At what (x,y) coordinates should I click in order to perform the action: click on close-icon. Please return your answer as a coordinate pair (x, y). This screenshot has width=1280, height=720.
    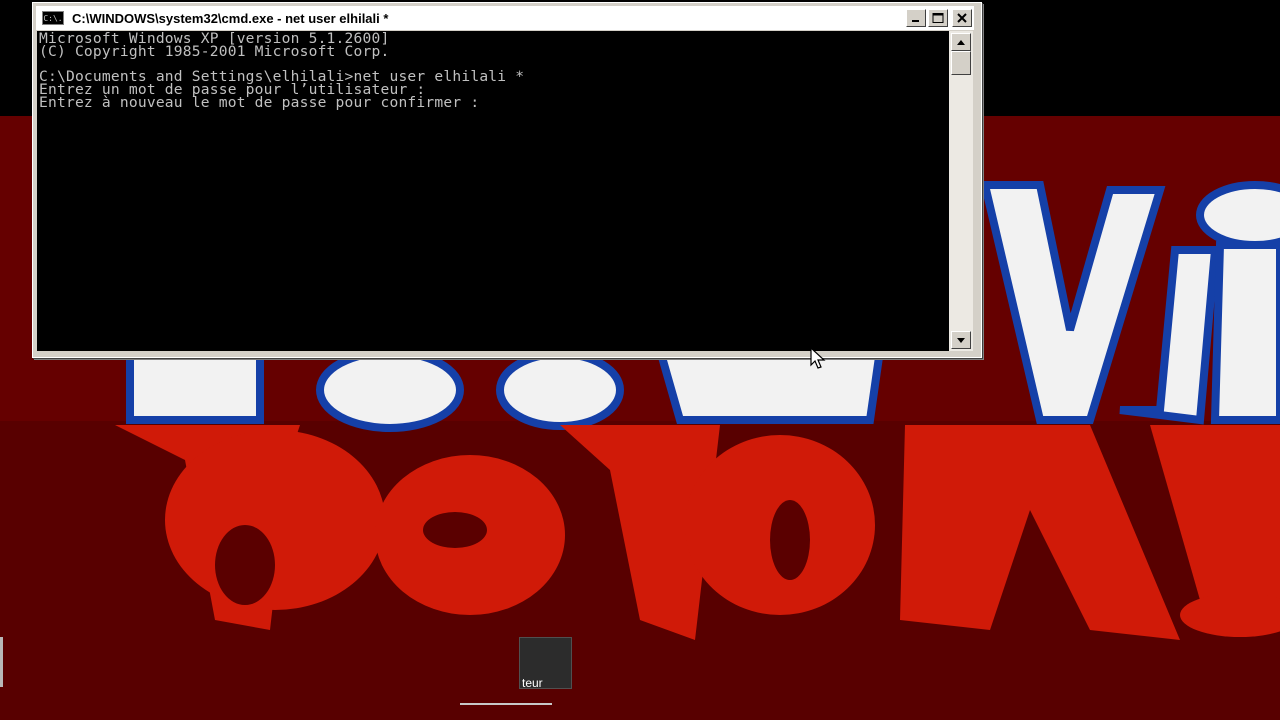
    Looking at the image, I should click on (962, 18).